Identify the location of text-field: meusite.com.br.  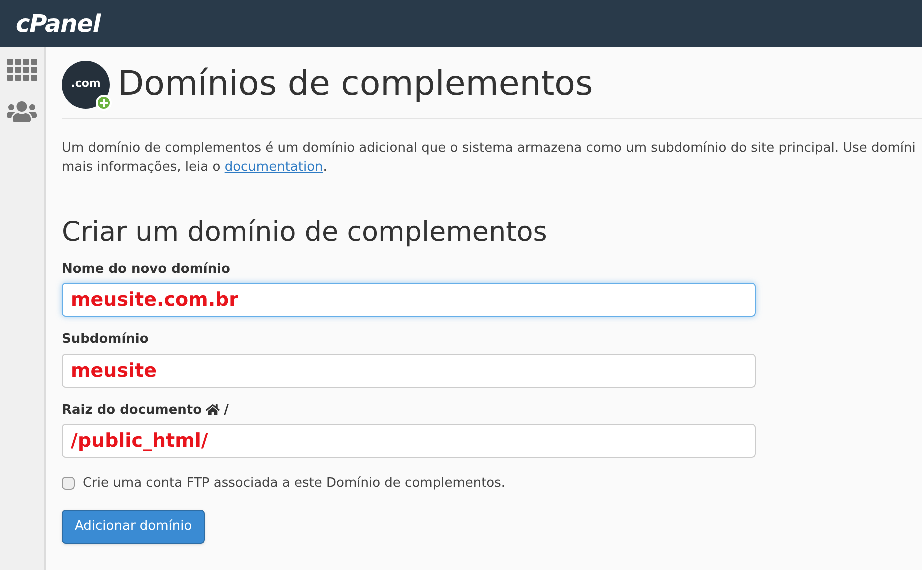
(409, 300).